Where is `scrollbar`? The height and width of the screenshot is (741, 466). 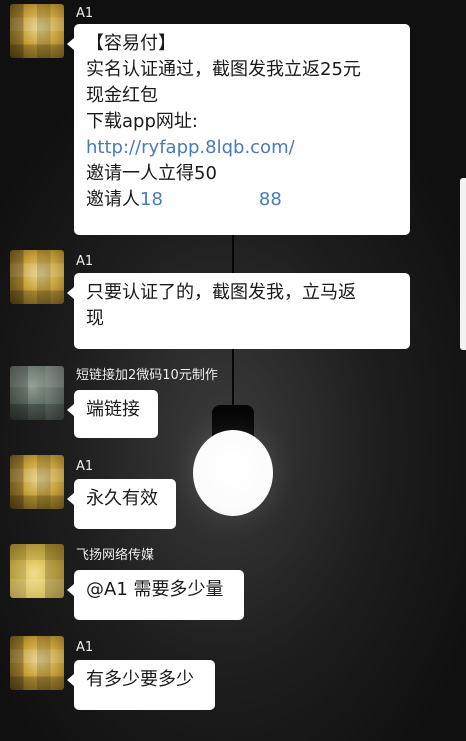
scrollbar is located at coordinates (463, 264).